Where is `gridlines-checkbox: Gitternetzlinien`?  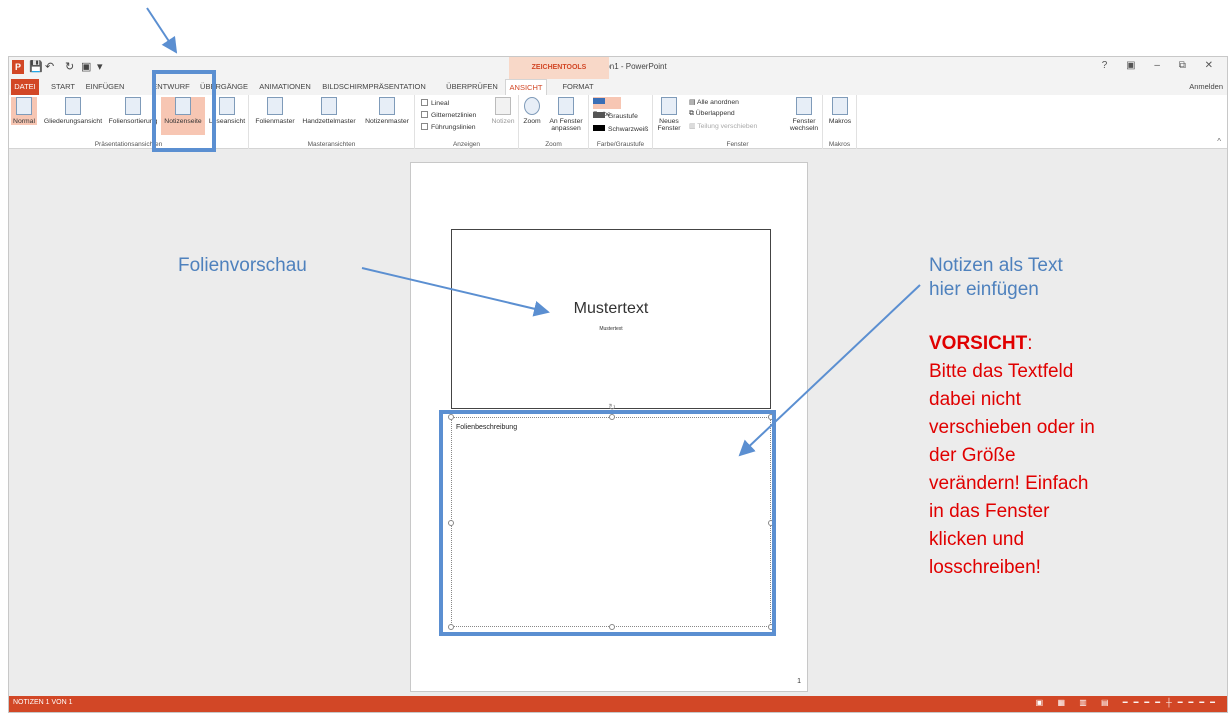 gridlines-checkbox: Gitternetzlinien is located at coordinates (448, 115).